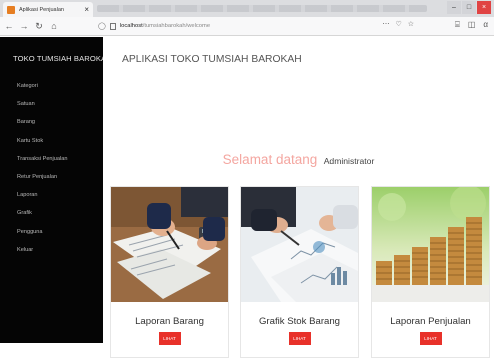 This screenshot has width=494, height=358. Describe the element at coordinates (51, 213) in the screenshot. I see `sidebar-item-grafik: Grafik` at that location.